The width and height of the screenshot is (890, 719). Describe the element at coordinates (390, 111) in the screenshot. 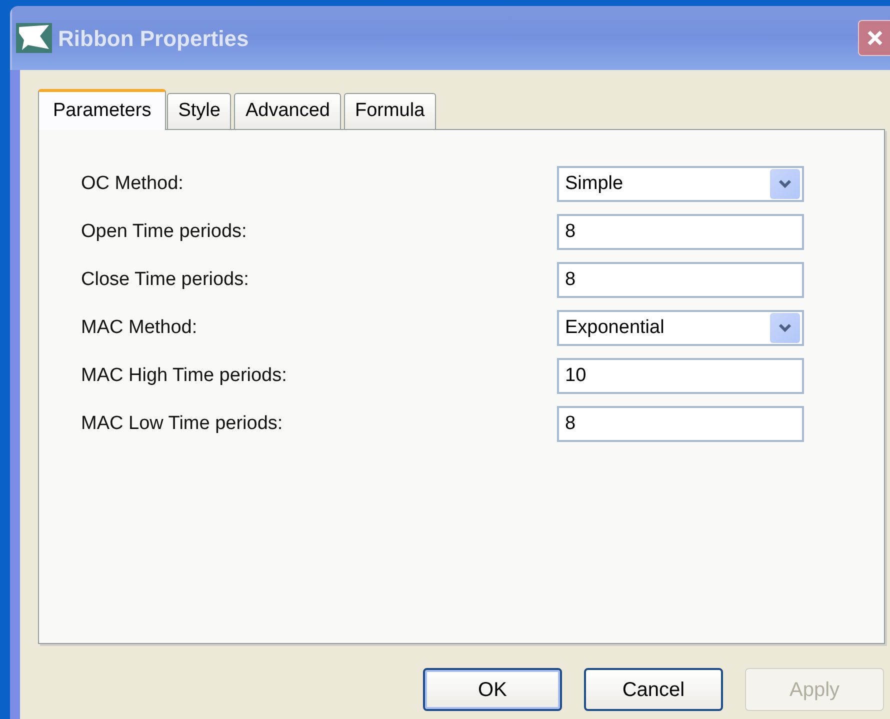

I see `tab: Formula` at that location.